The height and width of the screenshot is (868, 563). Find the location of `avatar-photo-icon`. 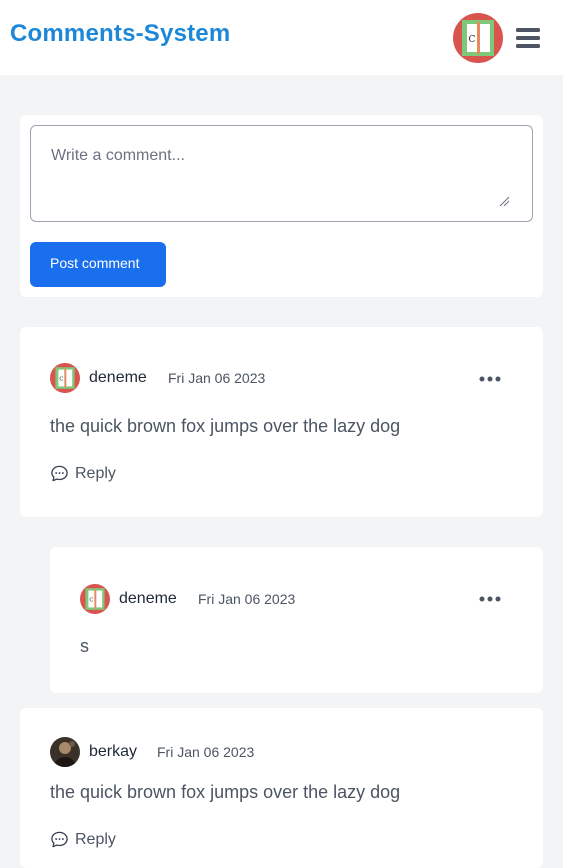

avatar-photo-icon is located at coordinates (65, 752).